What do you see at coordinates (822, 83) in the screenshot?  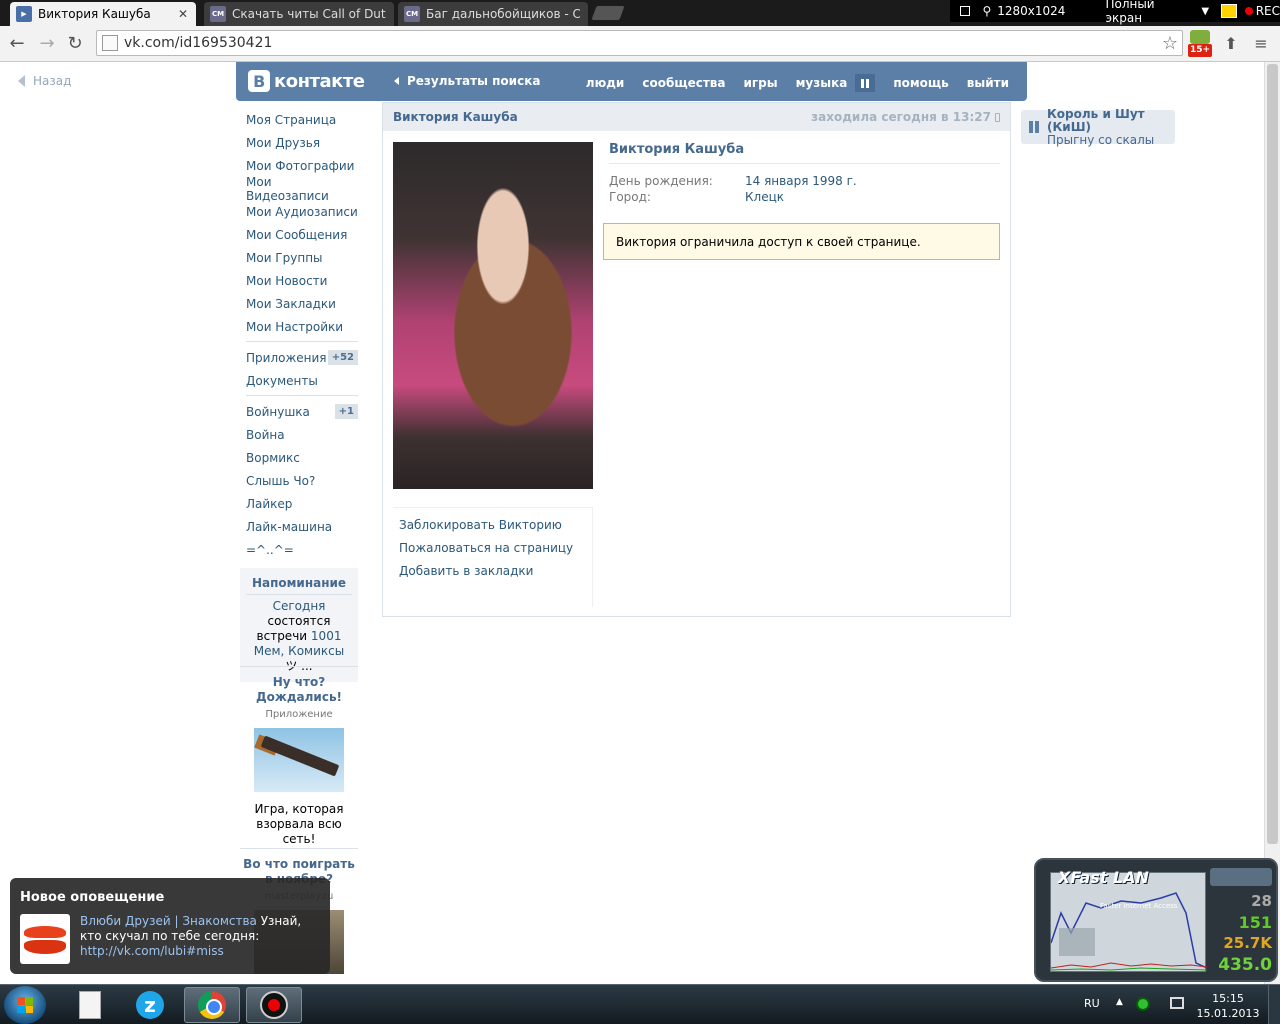 I see `nav-music: музыка` at bounding box center [822, 83].